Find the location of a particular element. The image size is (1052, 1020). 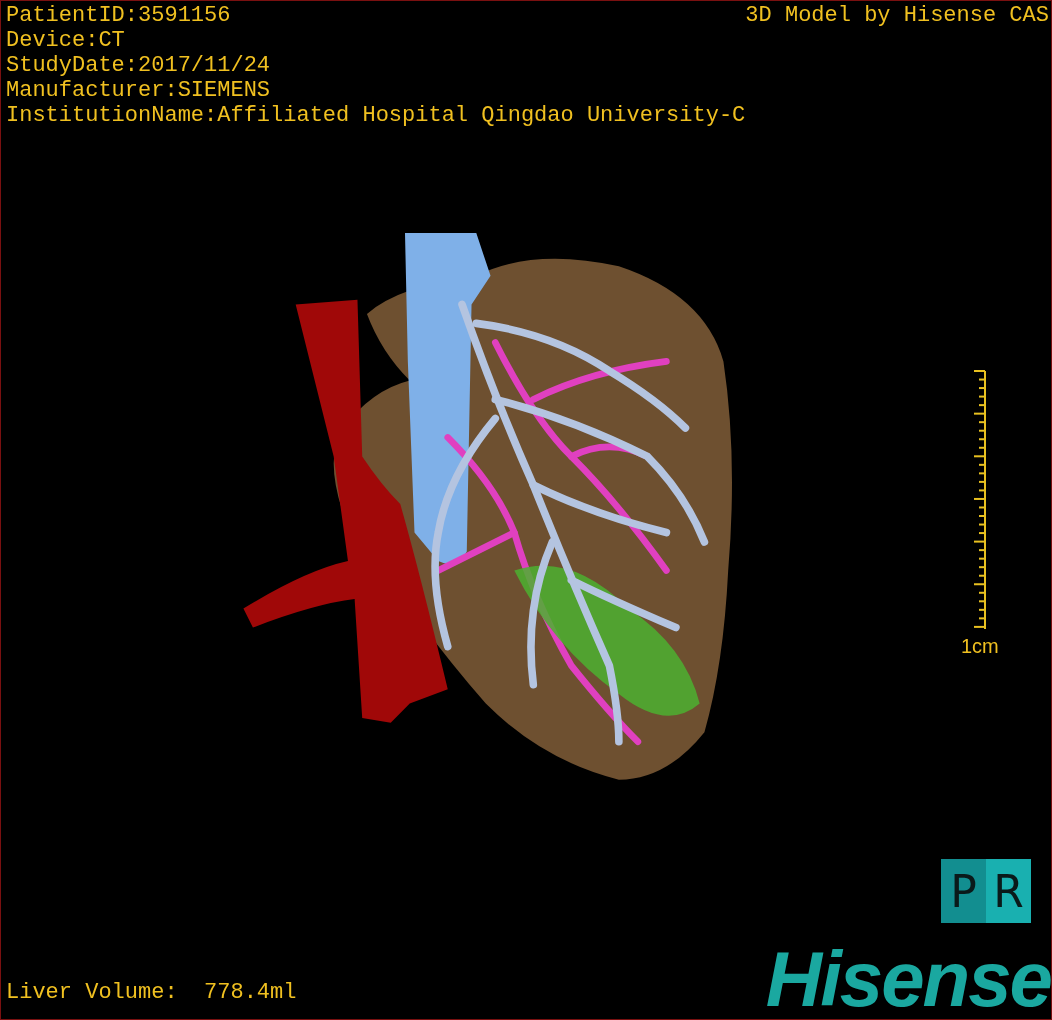

patient-info-text: InstitutionName:Affiliated Hospital Qingdao University-C is located at coordinates (376, 115).